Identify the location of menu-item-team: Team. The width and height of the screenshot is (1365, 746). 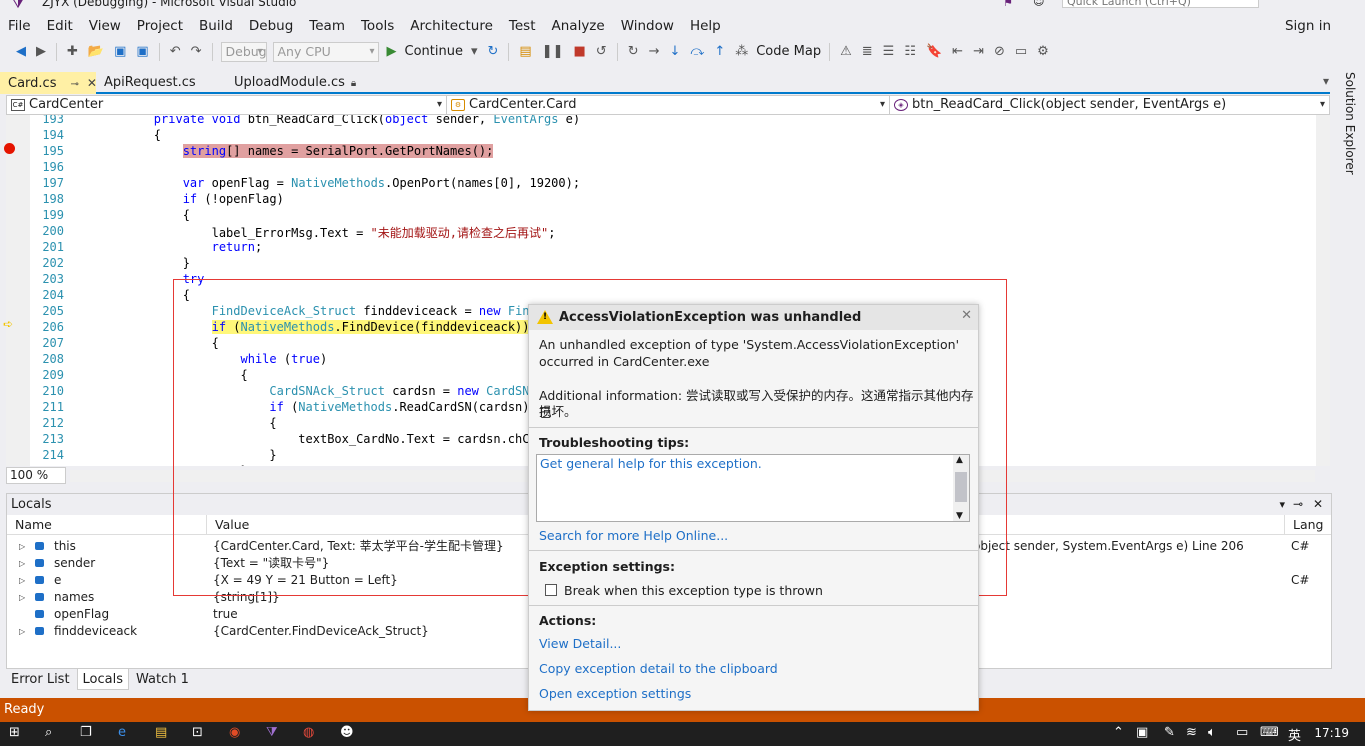
(327, 26).